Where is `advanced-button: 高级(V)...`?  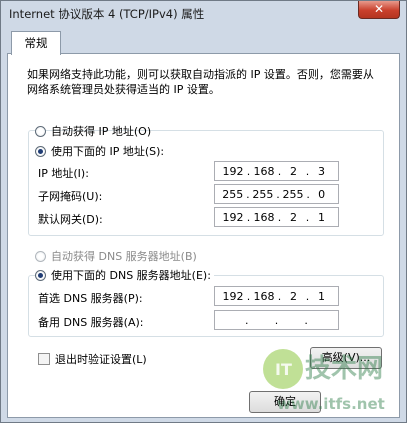
advanced-button: 高级(V)... is located at coordinates (346, 358).